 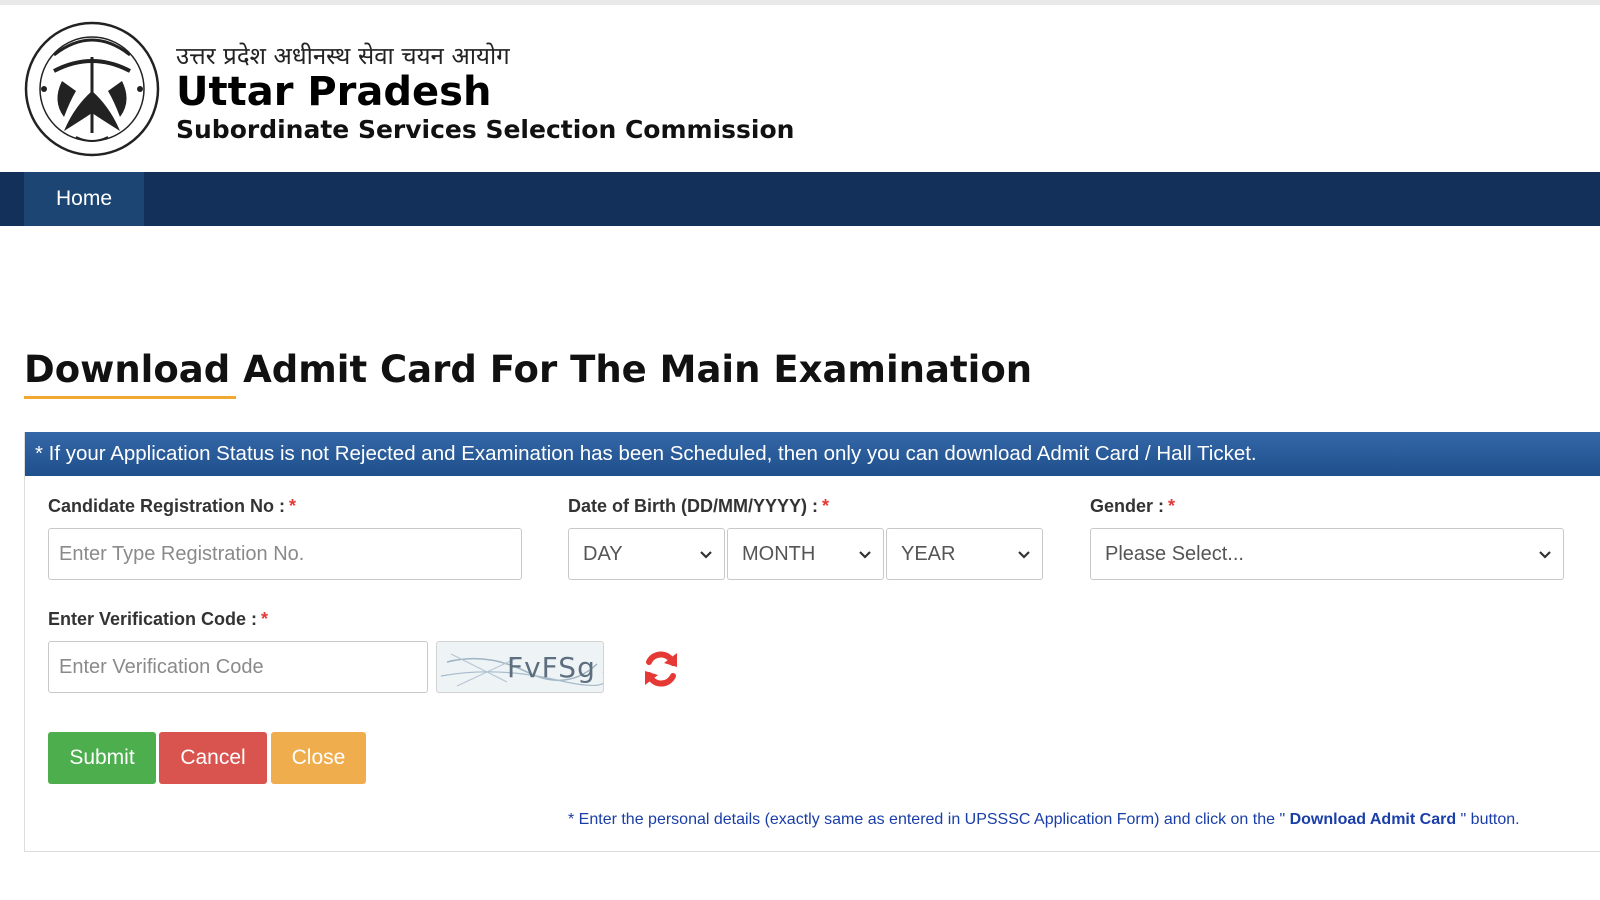 What do you see at coordinates (102, 758) in the screenshot?
I see `submit-button: Submit` at bounding box center [102, 758].